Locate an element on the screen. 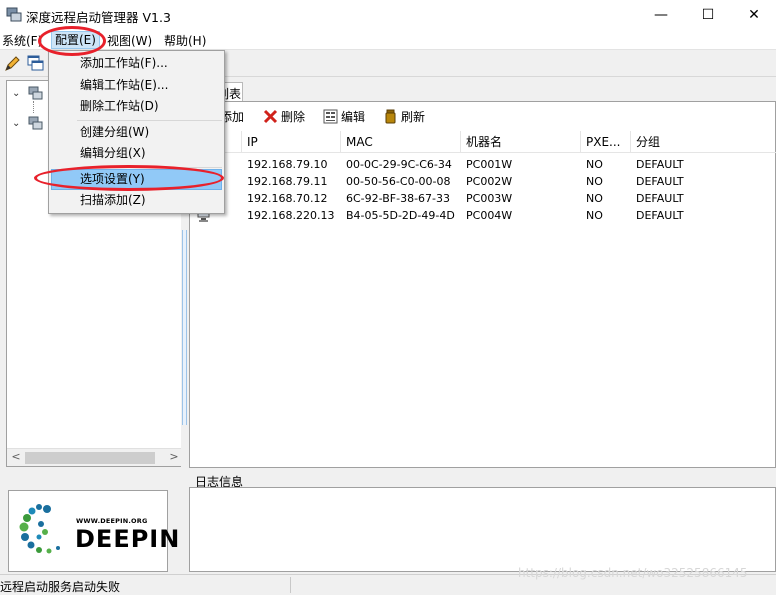 The height and width of the screenshot is (595, 776). edit-form-icon is located at coordinates (330, 116).